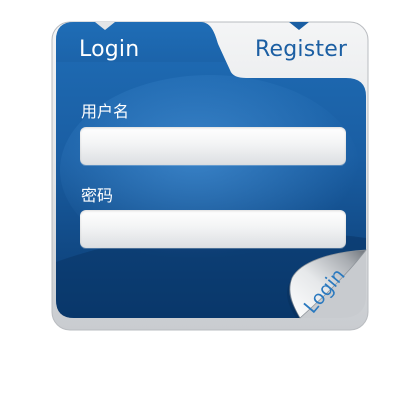 This screenshot has width=400, height=400. Describe the element at coordinates (105, 111) in the screenshot. I see `username-label: 用户名` at that location.